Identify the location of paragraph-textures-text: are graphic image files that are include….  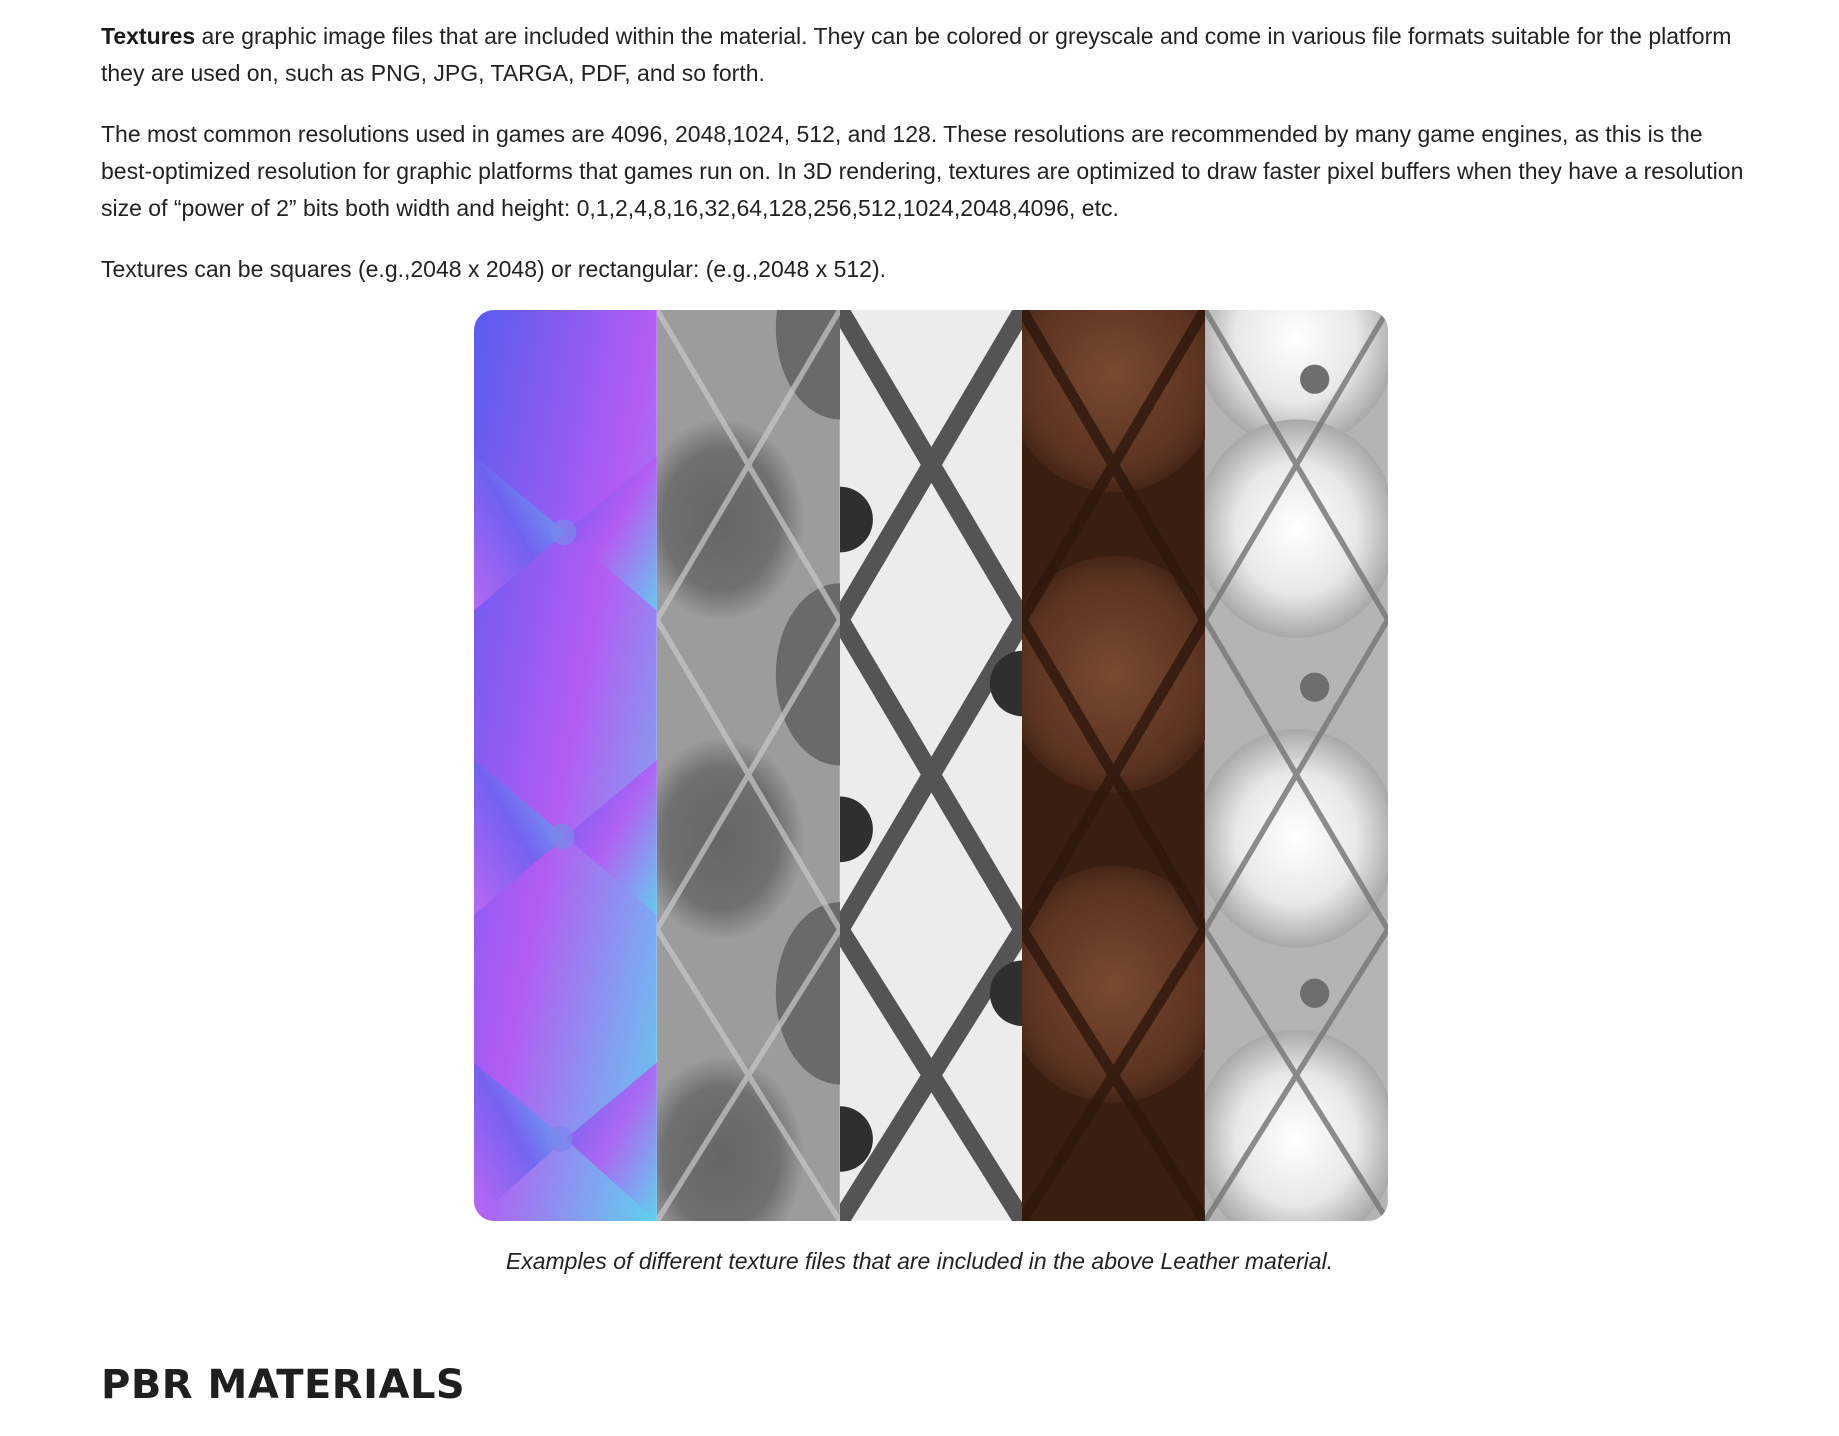
(916, 54).